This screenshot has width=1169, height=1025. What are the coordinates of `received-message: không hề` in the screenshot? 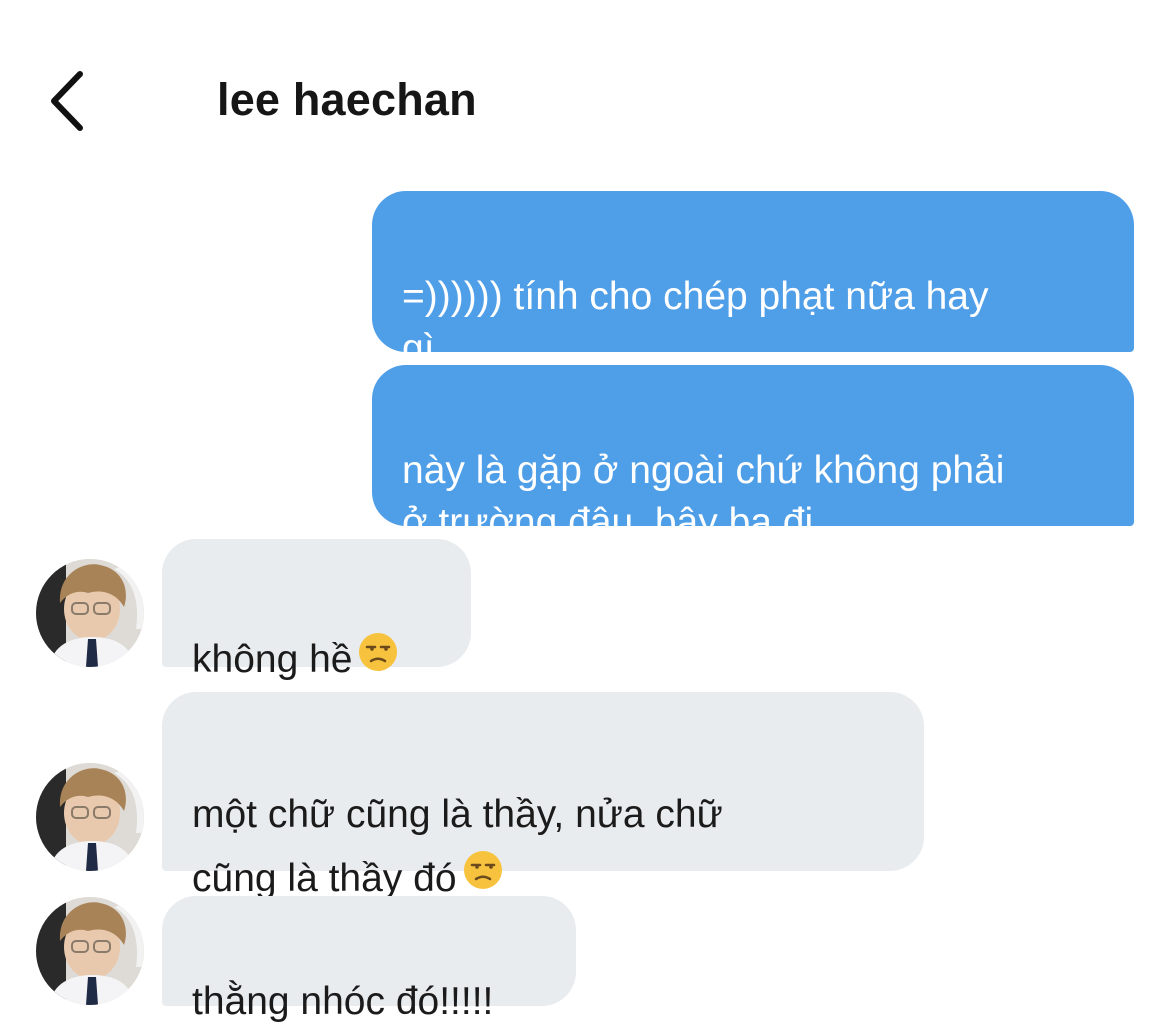 It's located at (316, 610).